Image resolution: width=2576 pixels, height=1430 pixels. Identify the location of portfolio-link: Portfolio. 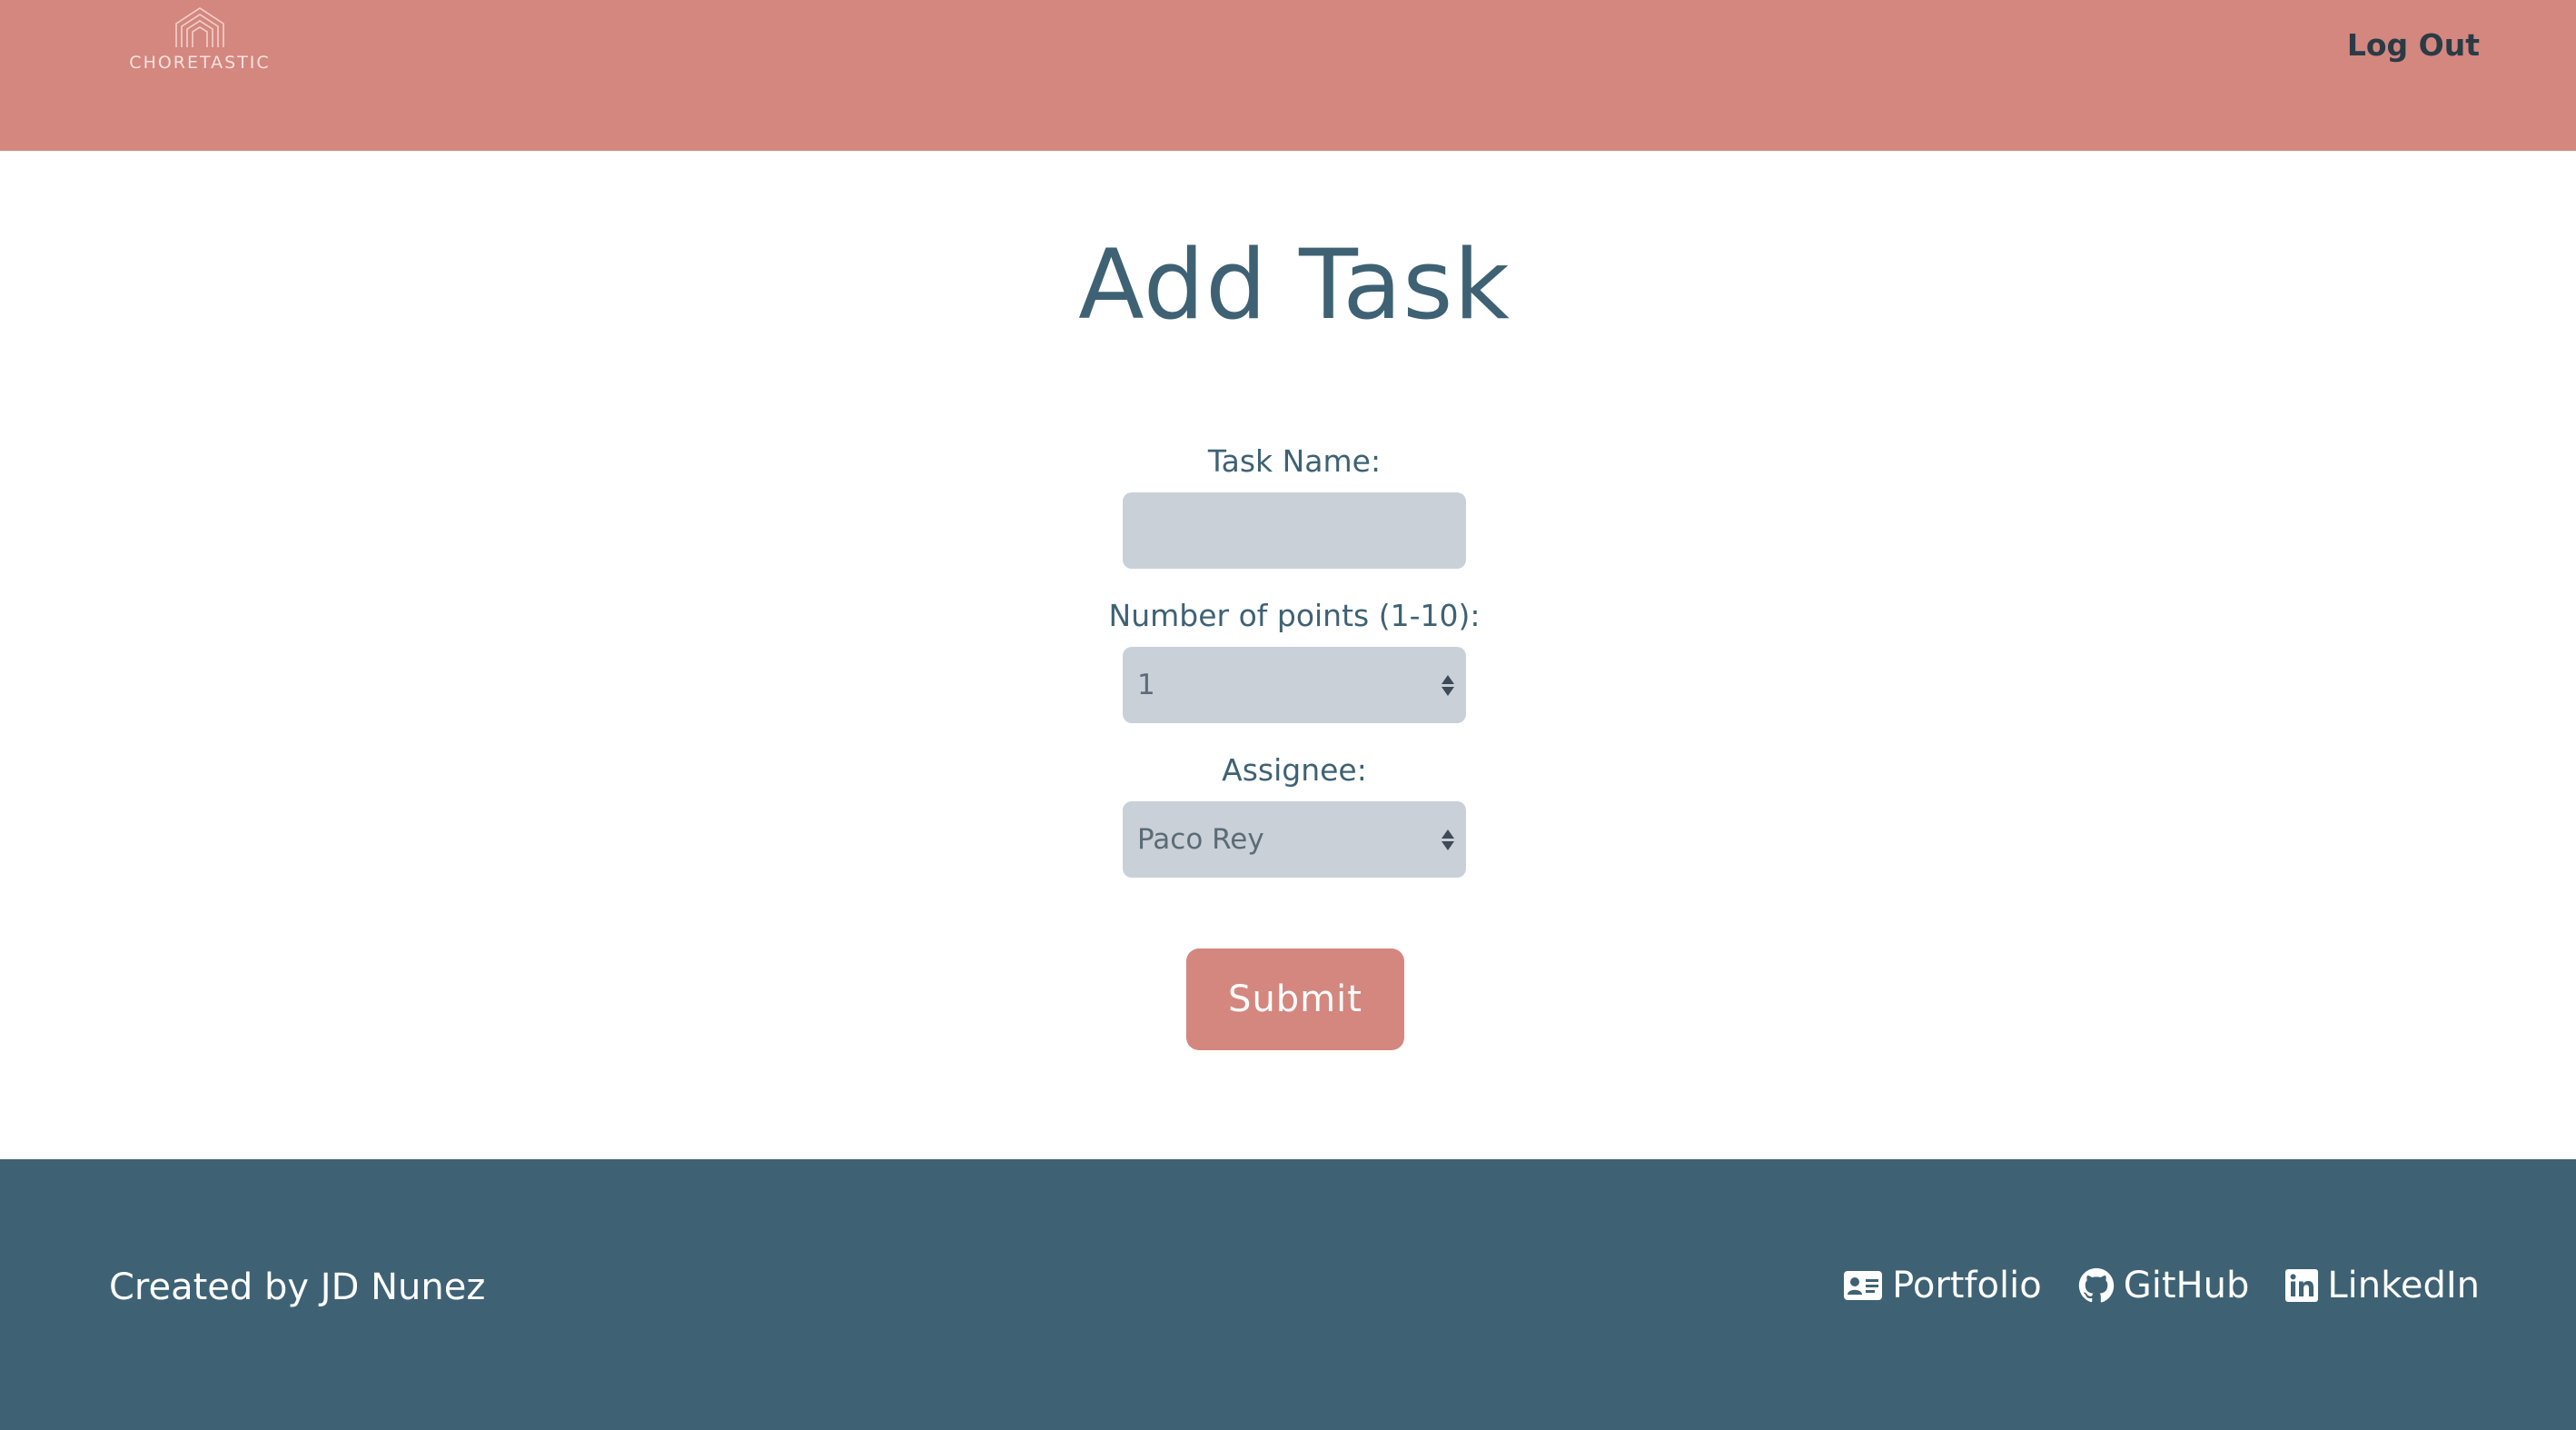
(1942, 1285).